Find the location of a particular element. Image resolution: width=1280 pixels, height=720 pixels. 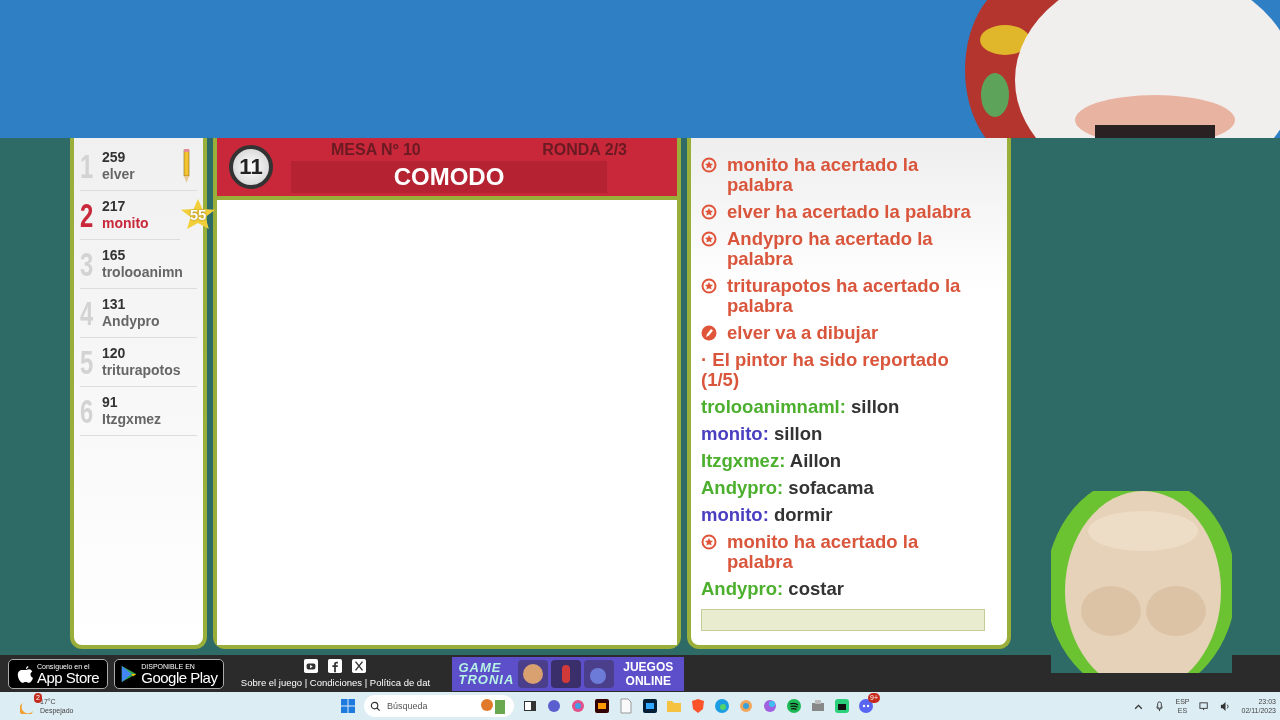

chat-text: dormir is located at coordinates (803, 514).